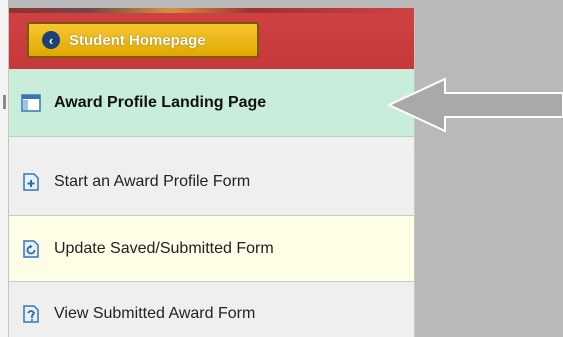 The width and height of the screenshot is (563, 337). I want to click on pointer-arrow, so click(475, 105).